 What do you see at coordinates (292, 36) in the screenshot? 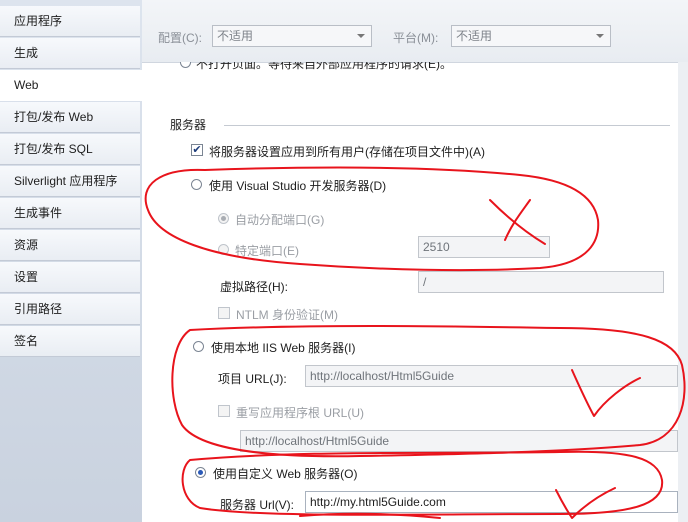
I see `config-select: 不适用` at bounding box center [292, 36].